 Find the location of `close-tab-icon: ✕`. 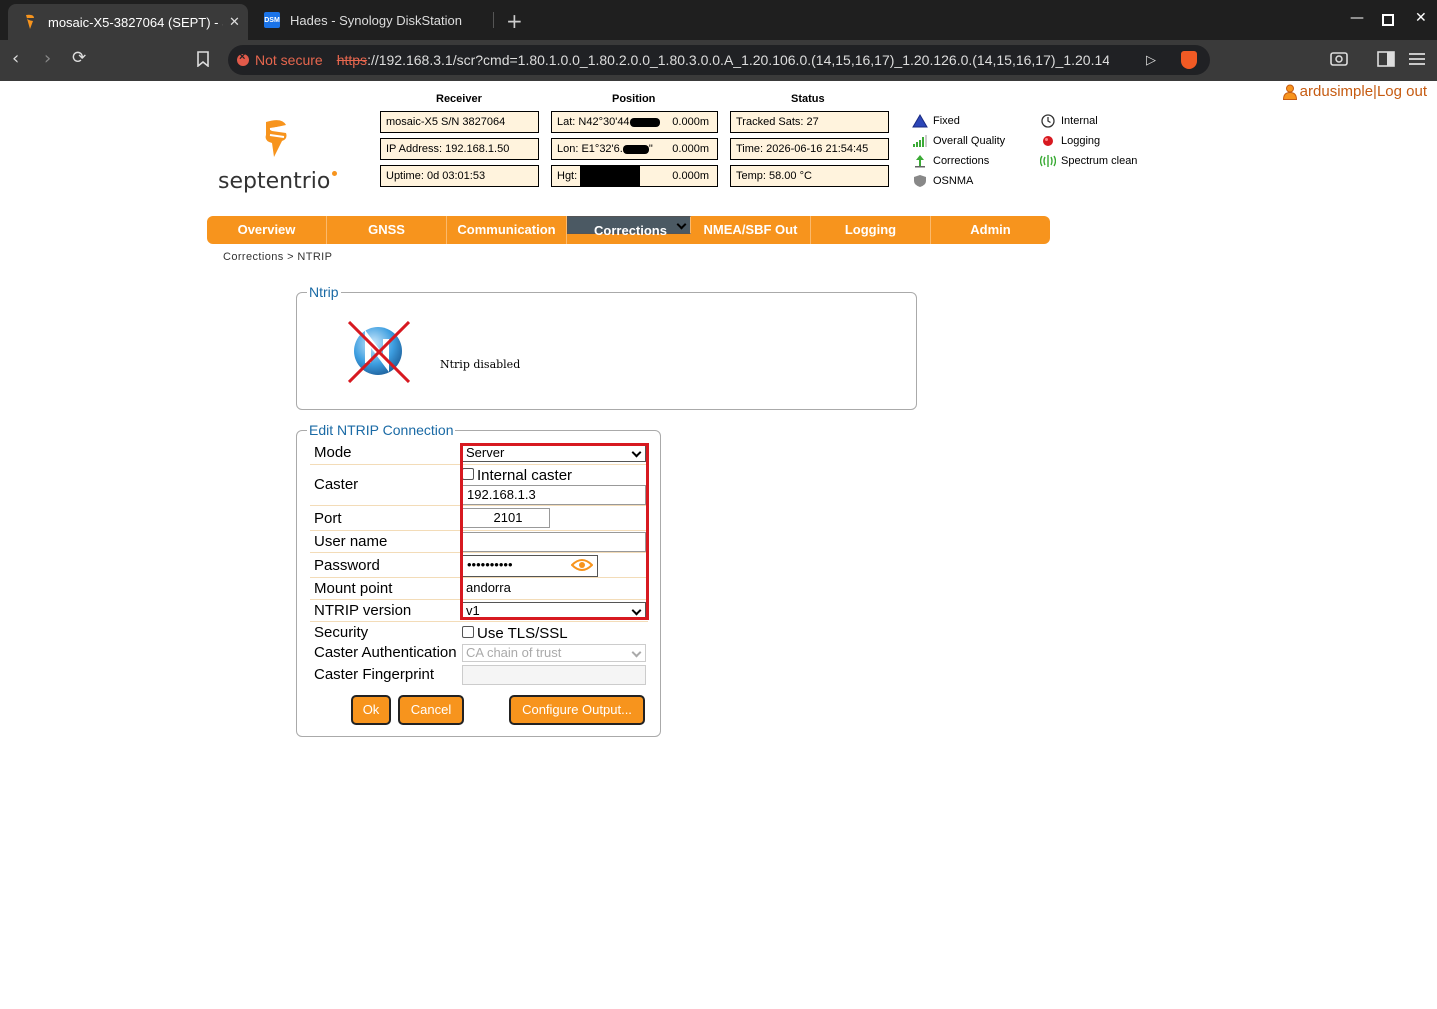

close-tab-icon: ✕ is located at coordinates (234, 22).